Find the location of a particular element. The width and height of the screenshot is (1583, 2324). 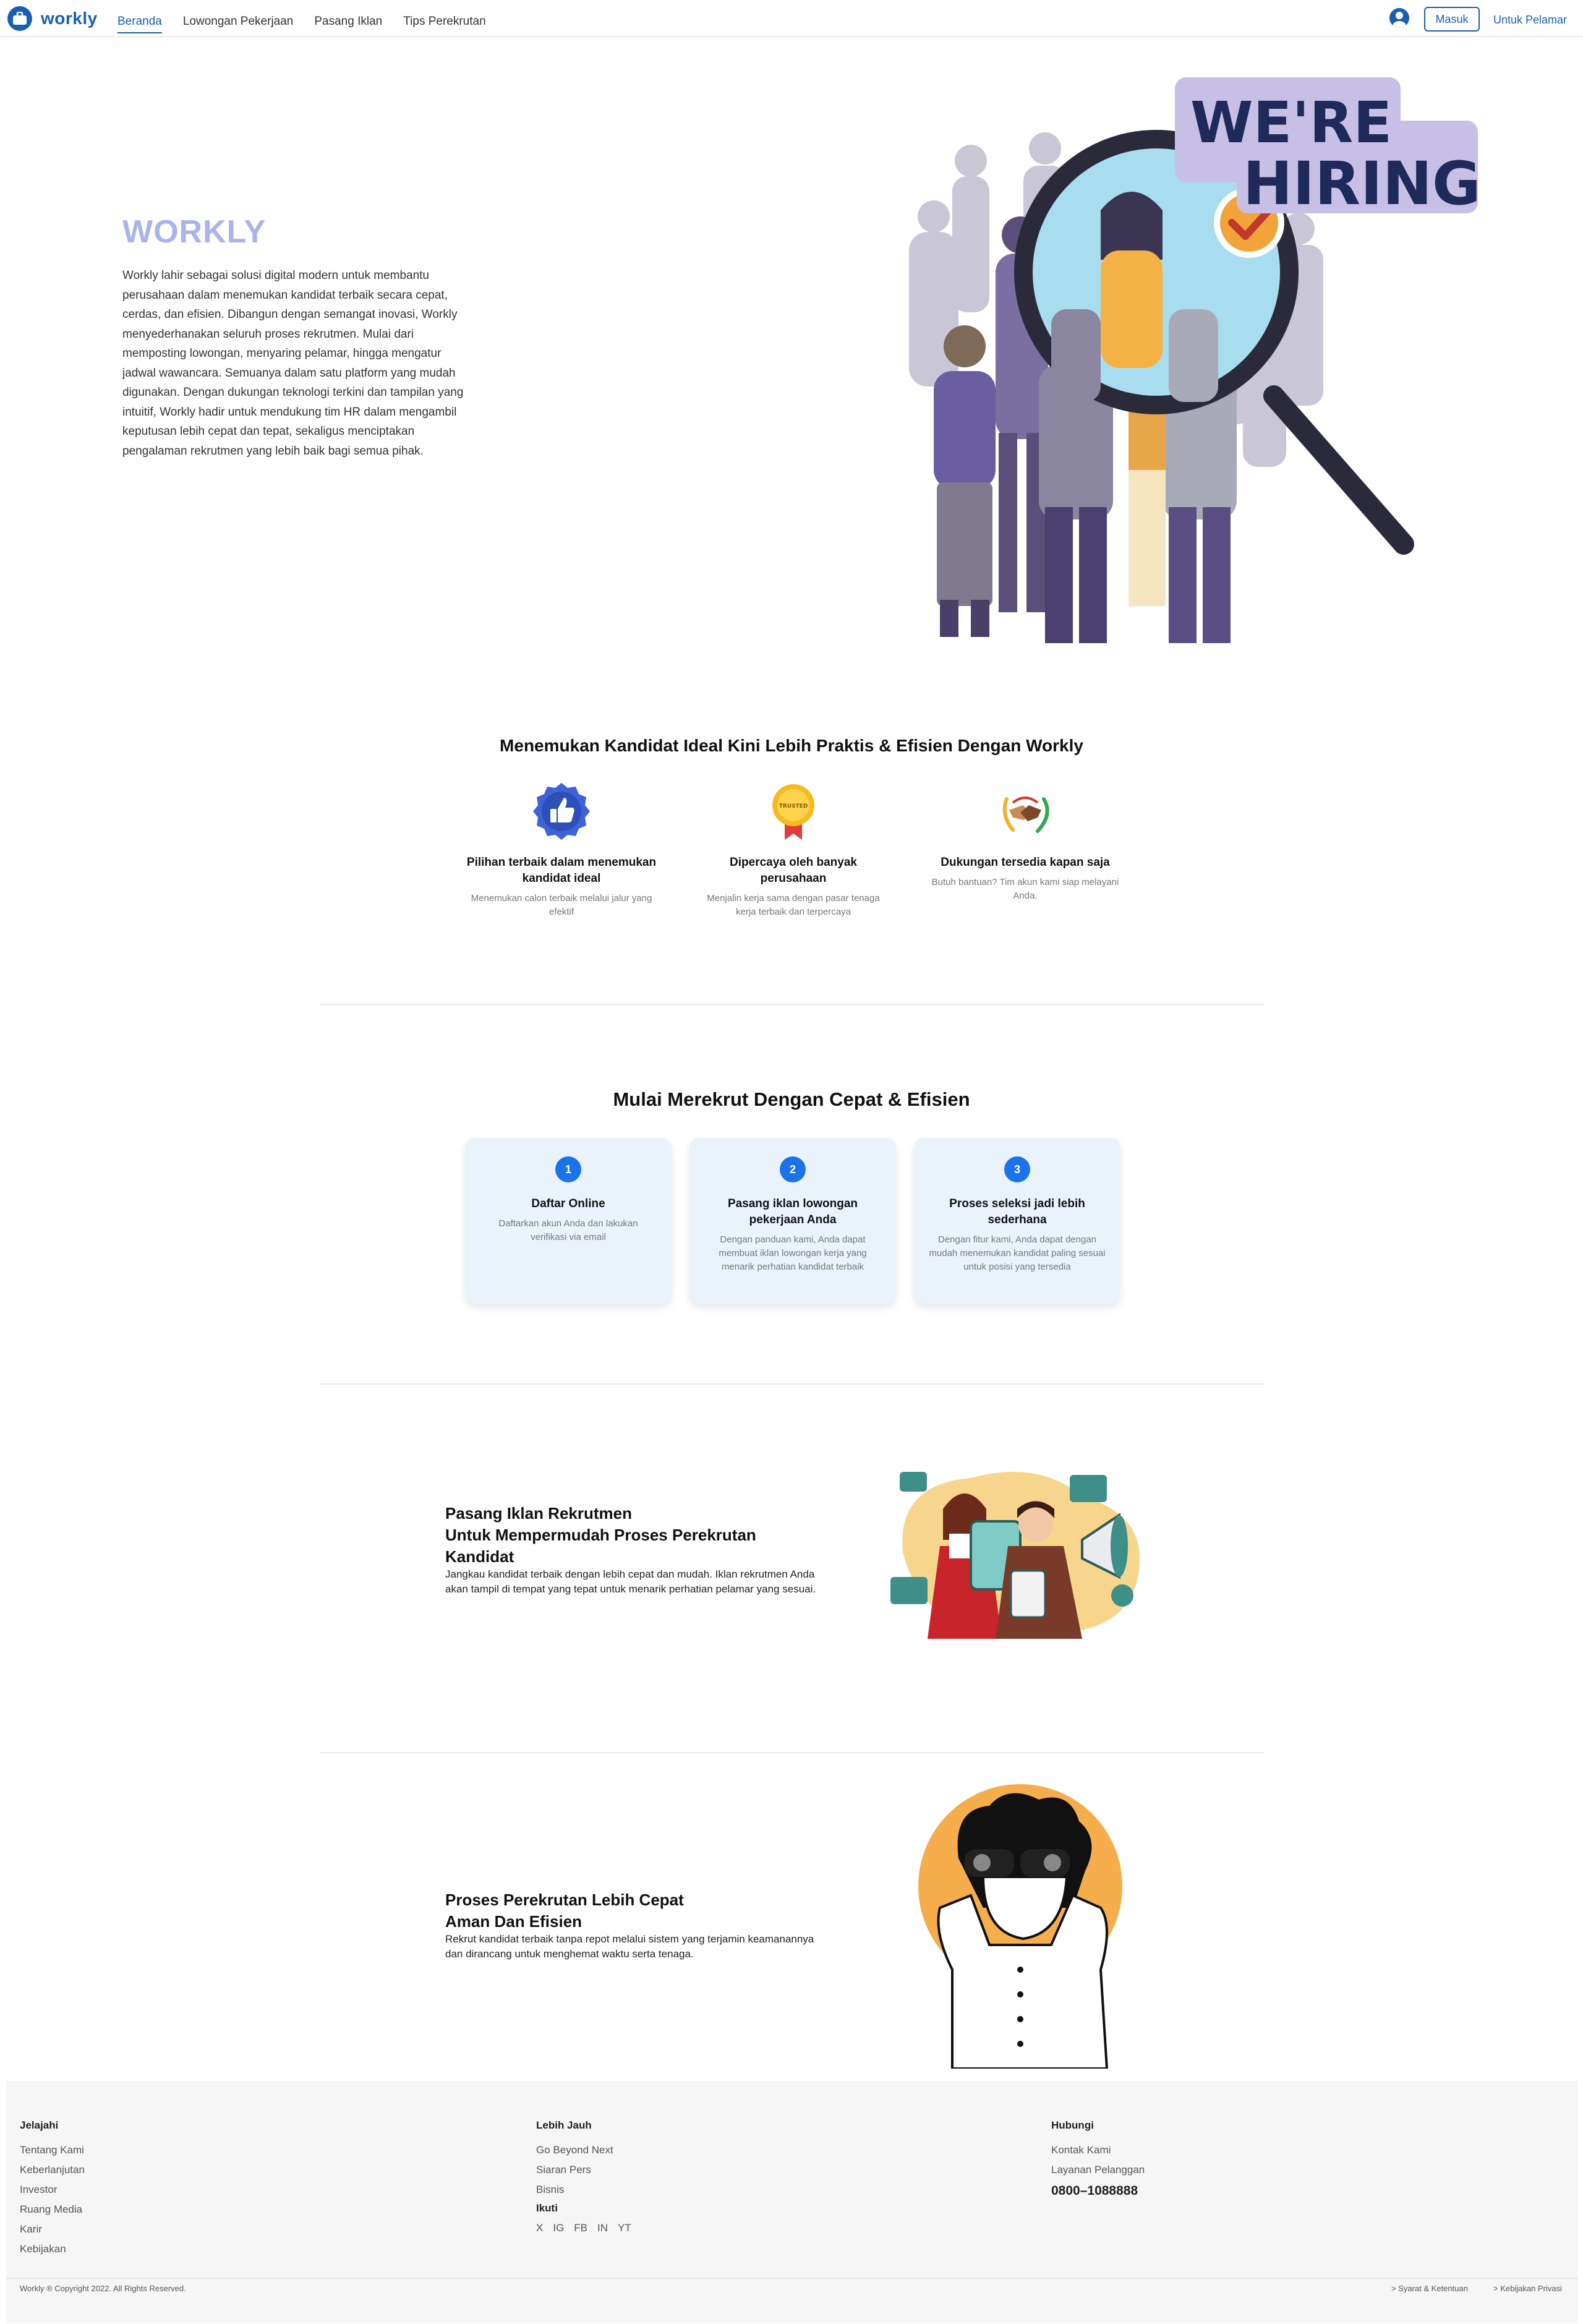

nav-beranda: Beranda is located at coordinates (140, 24).